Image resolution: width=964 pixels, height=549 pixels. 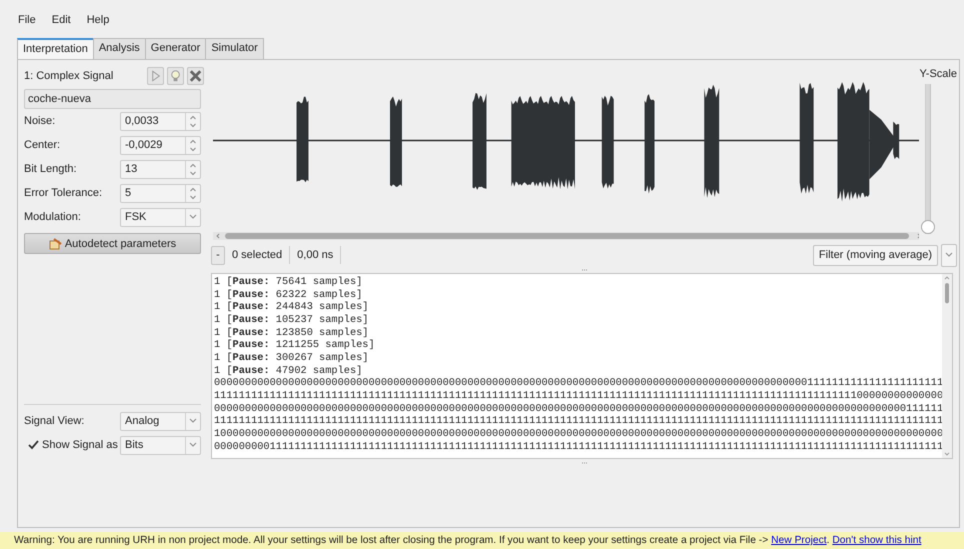 I want to click on lightbulb-icon, so click(x=175, y=76).